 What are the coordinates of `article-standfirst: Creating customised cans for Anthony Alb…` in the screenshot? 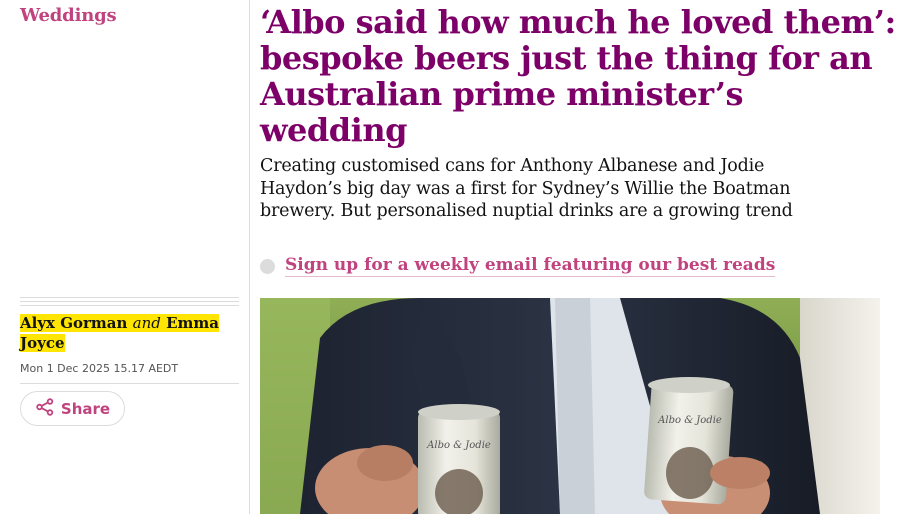 It's located at (526, 188).